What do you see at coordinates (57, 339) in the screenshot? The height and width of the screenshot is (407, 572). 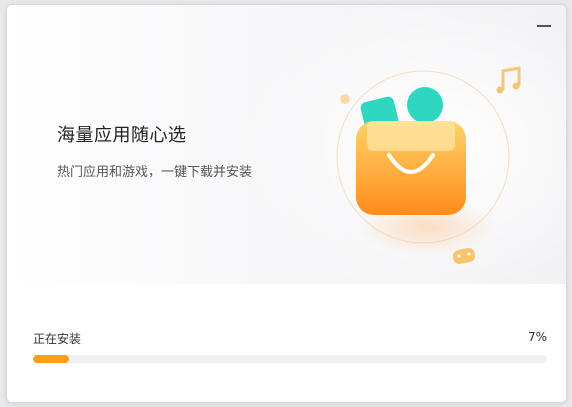 I see `install-status: 正在安装` at bounding box center [57, 339].